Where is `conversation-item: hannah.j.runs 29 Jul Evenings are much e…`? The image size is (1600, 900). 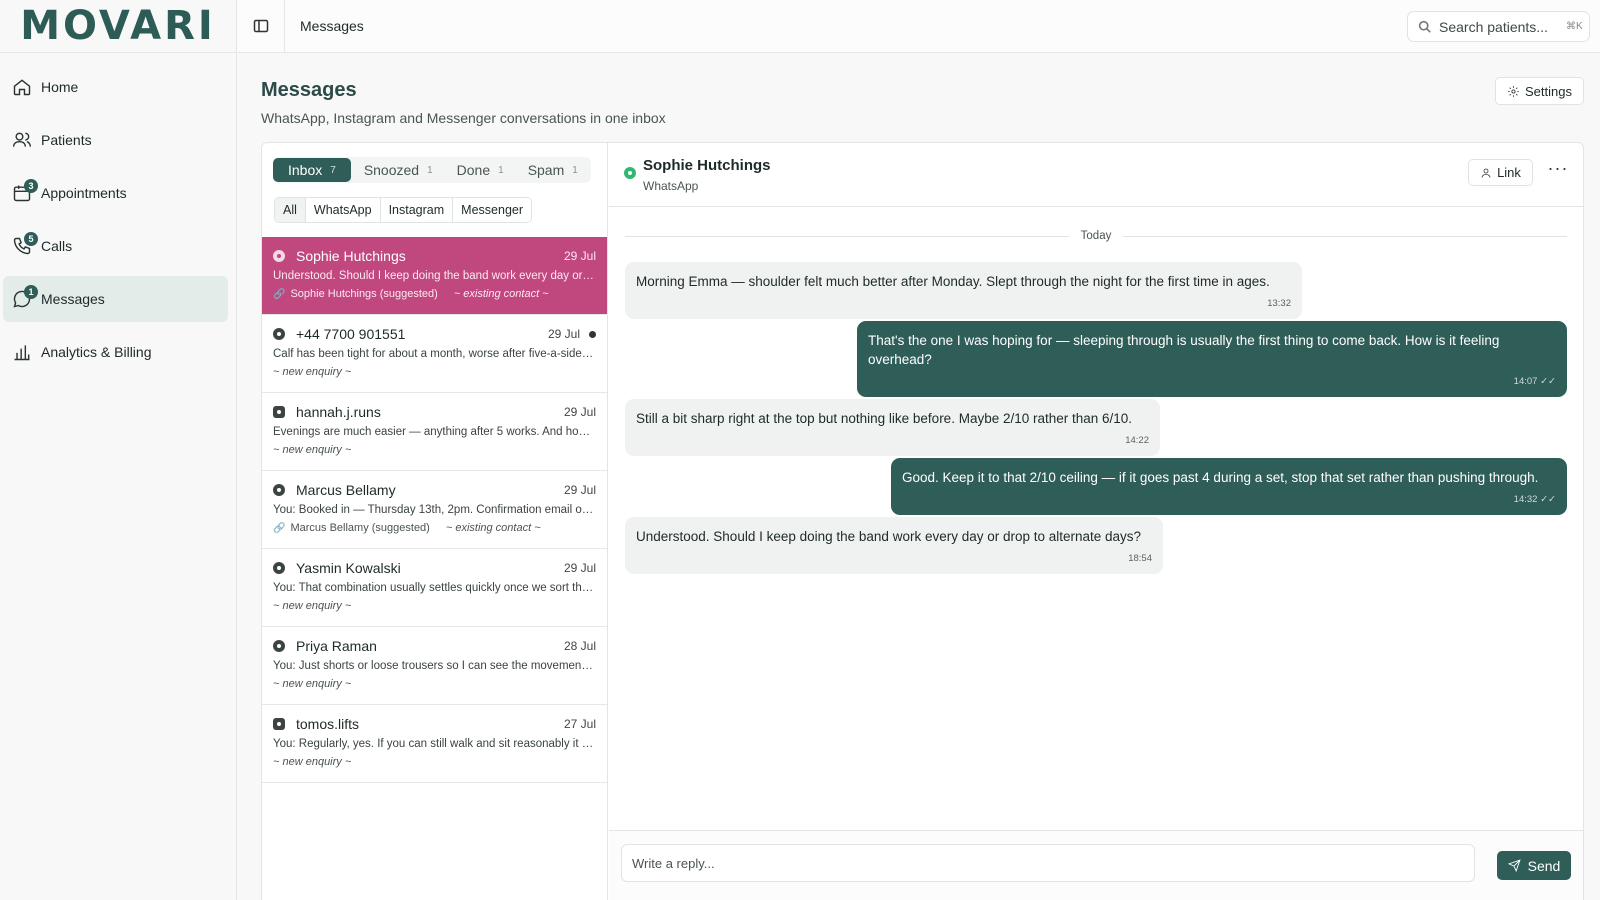
conversation-item: hannah.j.runs 29 Jul Evenings are much e… is located at coordinates (434, 432).